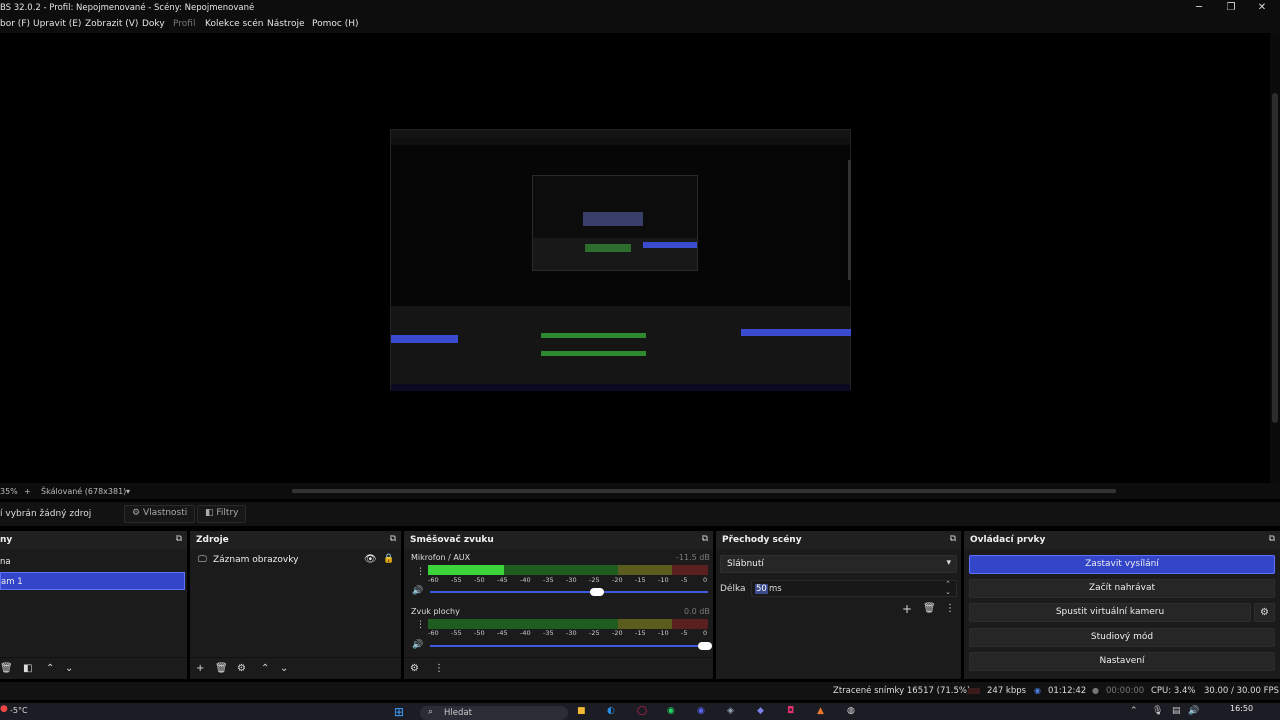  What do you see at coordinates (111, 24) in the screenshot?
I see `menu-view: Zobrazit (V)` at bounding box center [111, 24].